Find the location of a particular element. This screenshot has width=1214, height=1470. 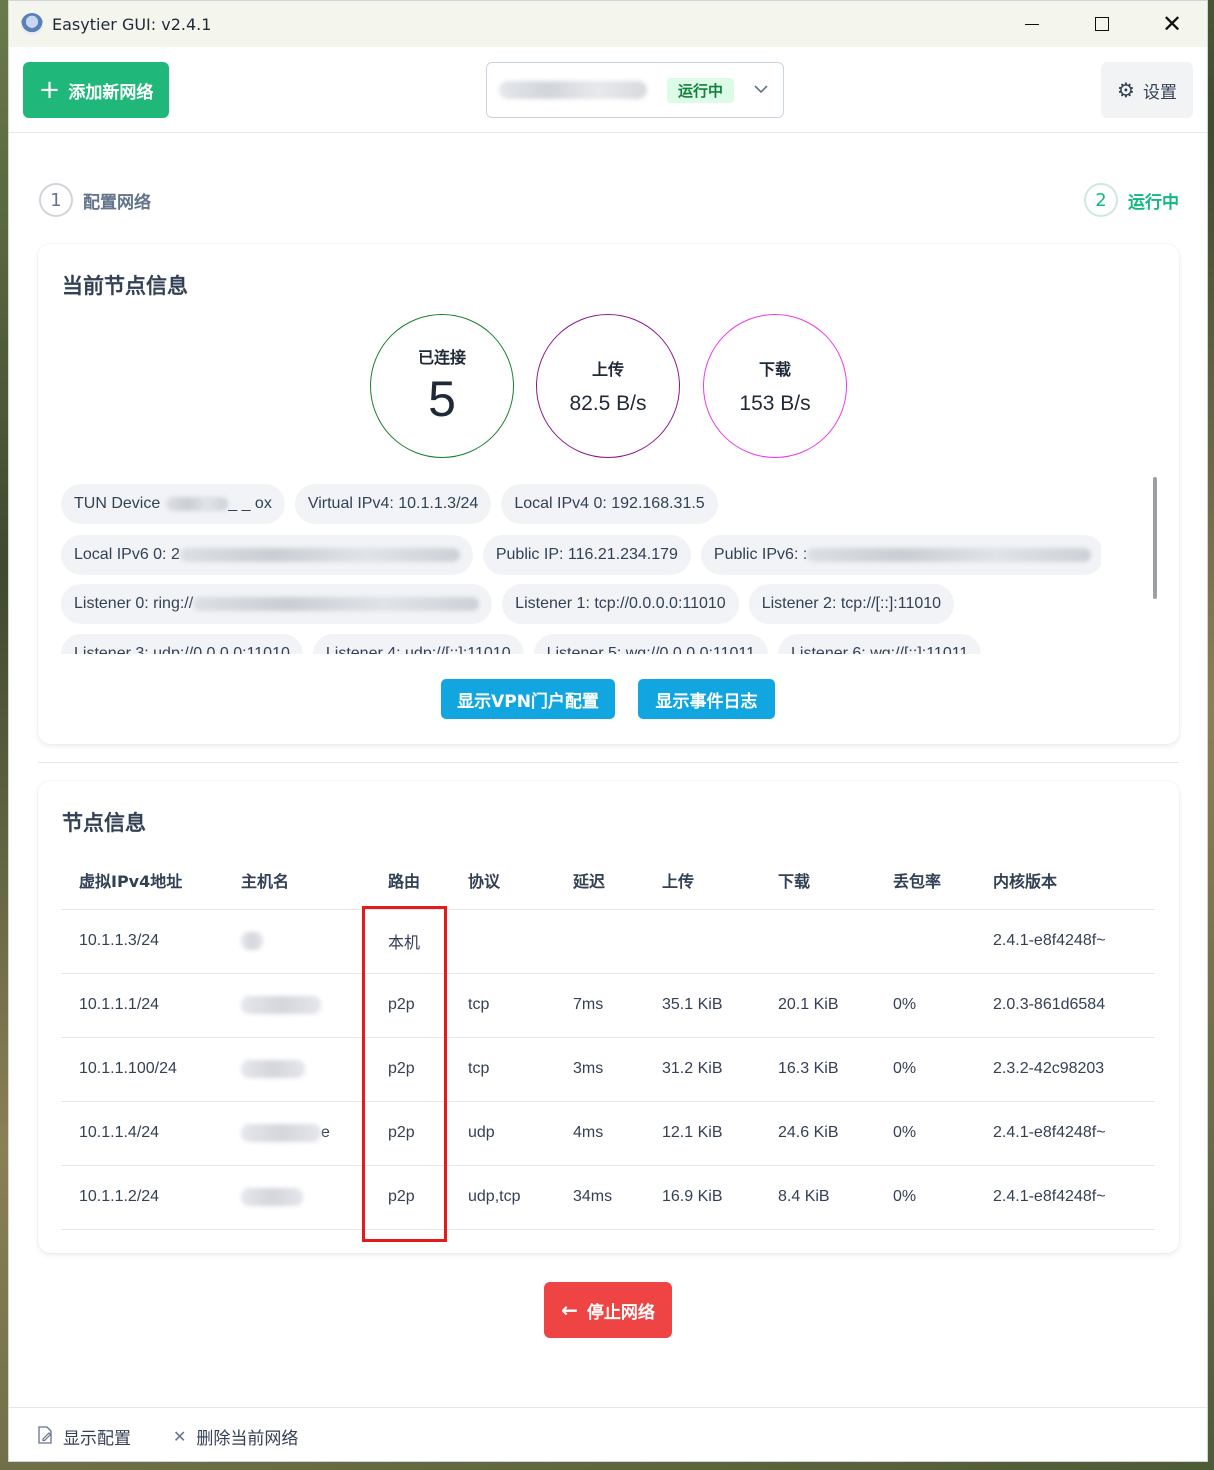

cell-download: 8.4 KiB is located at coordinates (817, 1197).